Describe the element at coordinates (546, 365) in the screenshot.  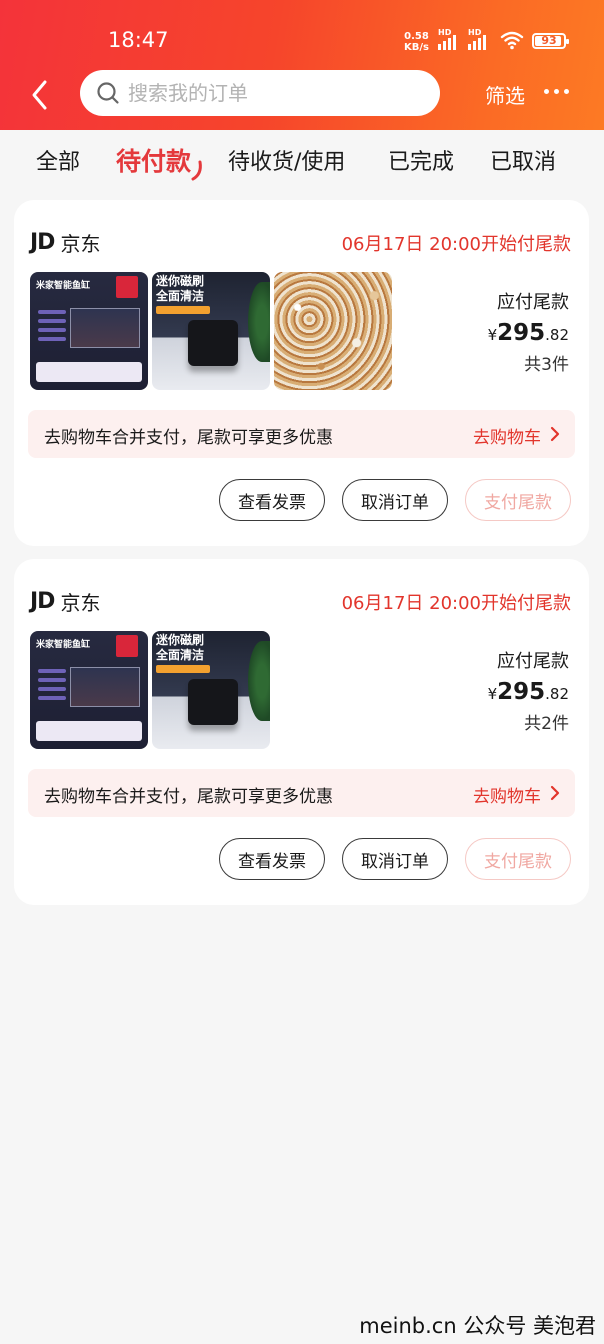
I see `item-count: 共3件` at that location.